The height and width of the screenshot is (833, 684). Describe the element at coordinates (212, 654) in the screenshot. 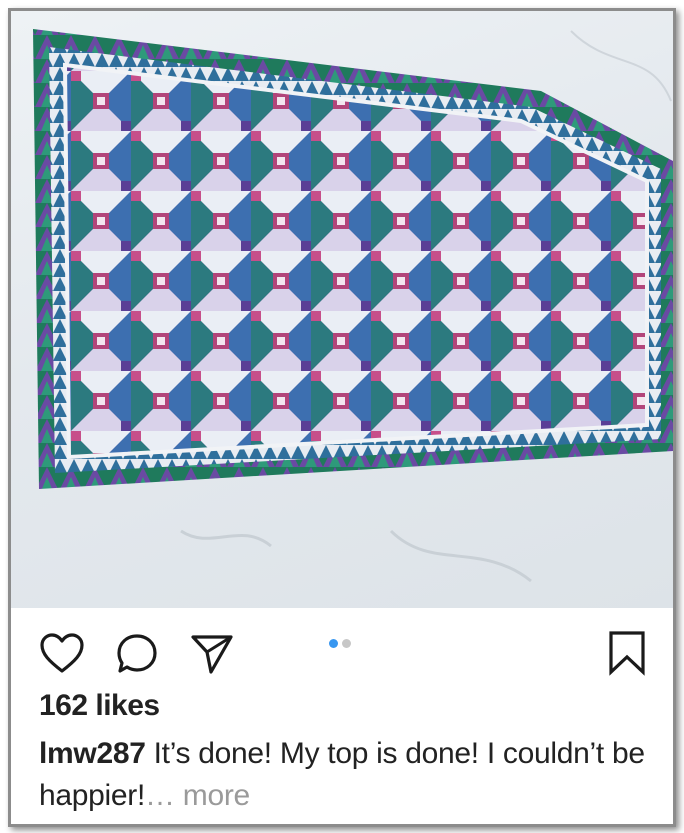

I see `send-icon` at that location.